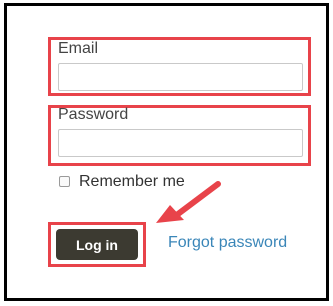 This screenshot has height=306, width=333. I want to click on email-field, so click(180, 77).